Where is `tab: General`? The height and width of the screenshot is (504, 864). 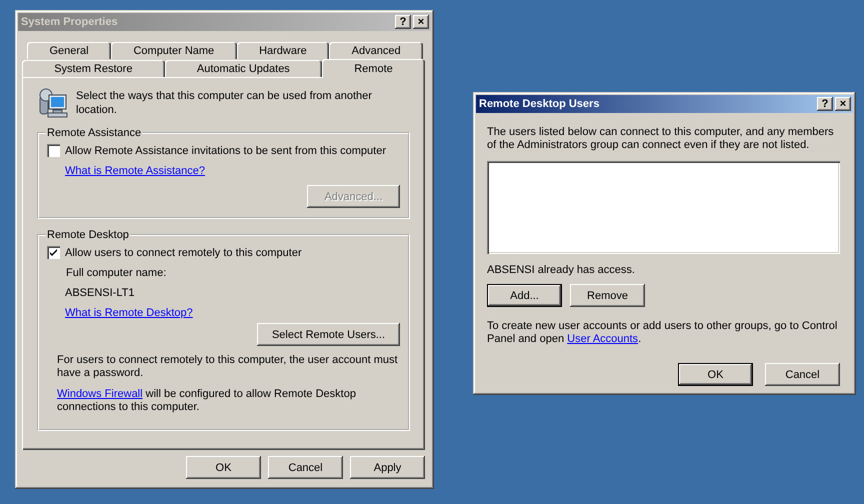 tab: General is located at coordinates (69, 50).